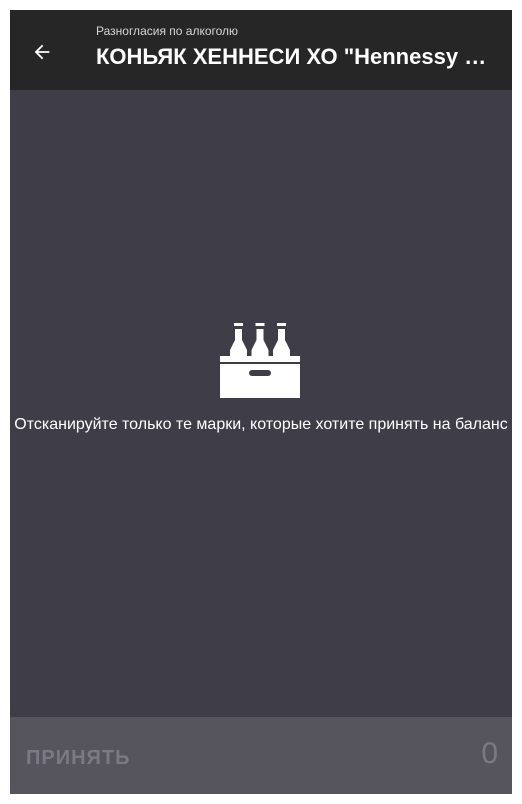  I want to click on bottom-bar: ПРИНЯТЬ 0, so click(261, 755).